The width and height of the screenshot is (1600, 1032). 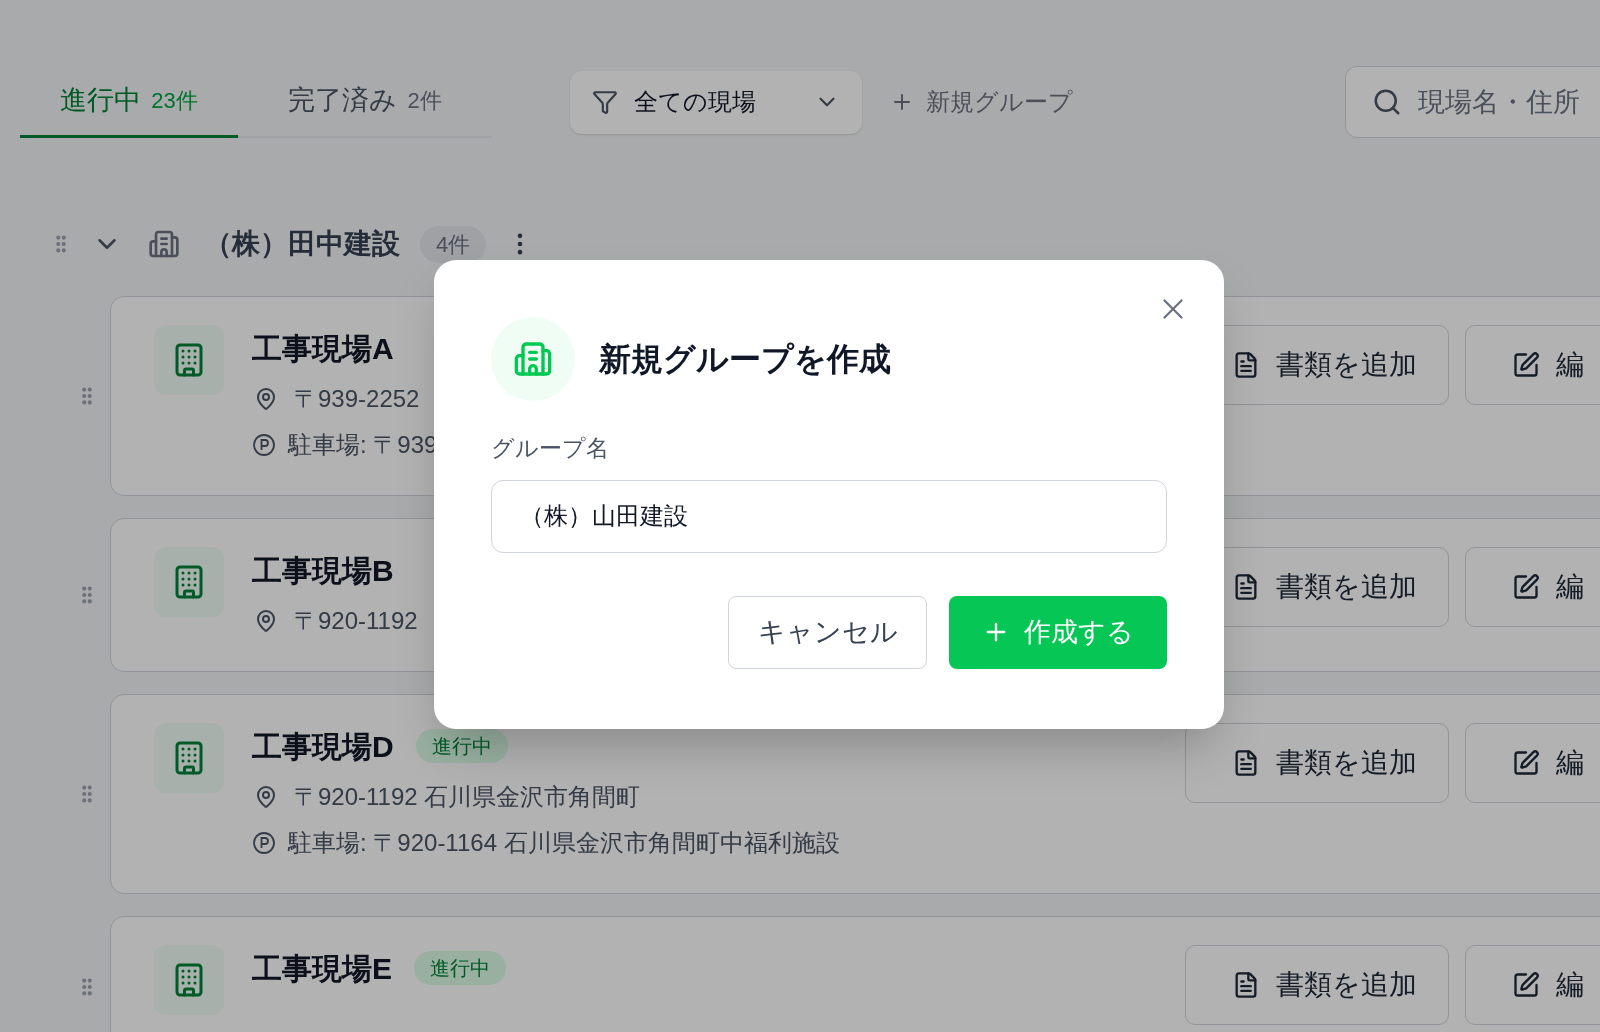 I want to click on site-title: 工事現場A, so click(x=323, y=348).